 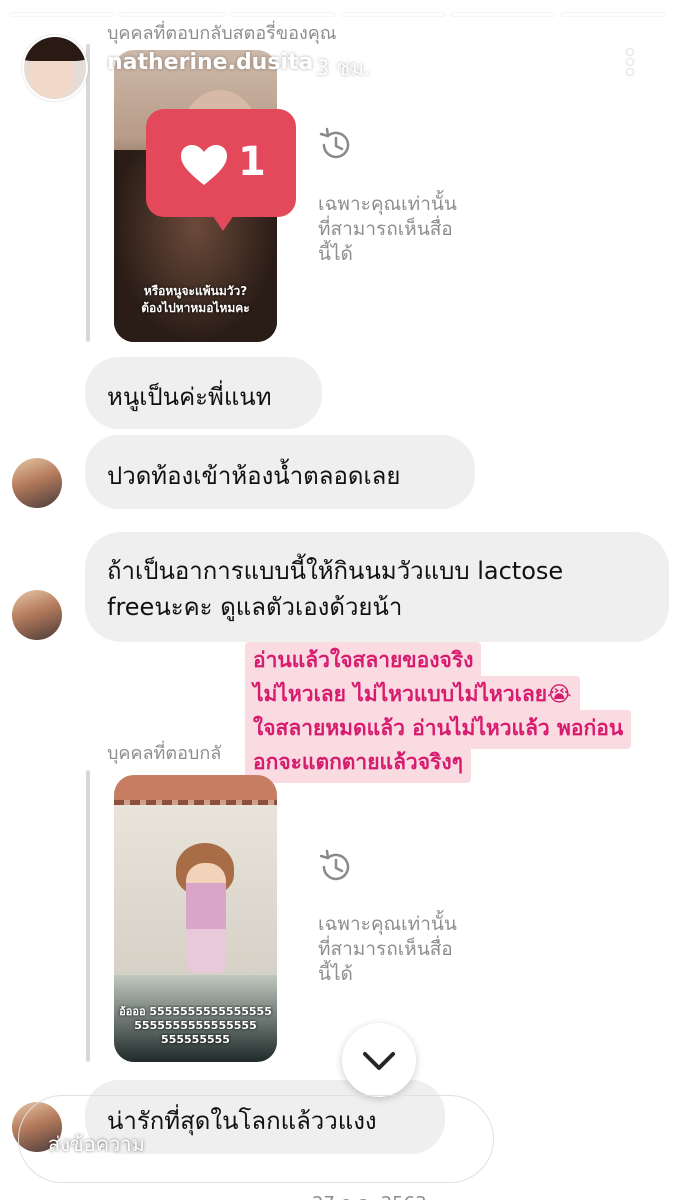 I want to click on username: natherine.dusita, so click(x=210, y=62).